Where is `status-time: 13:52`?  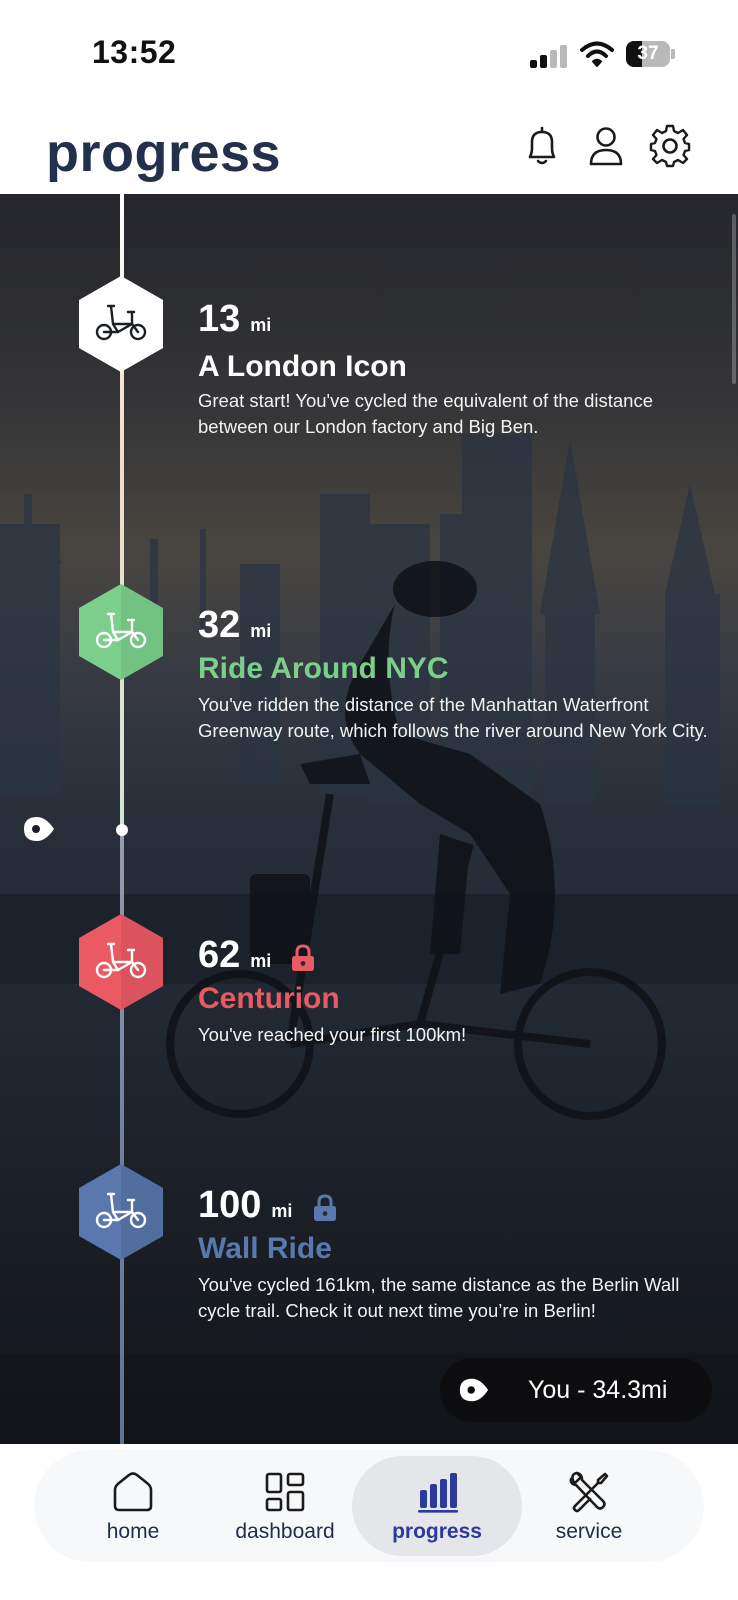
status-time: 13:52 is located at coordinates (134, 52).